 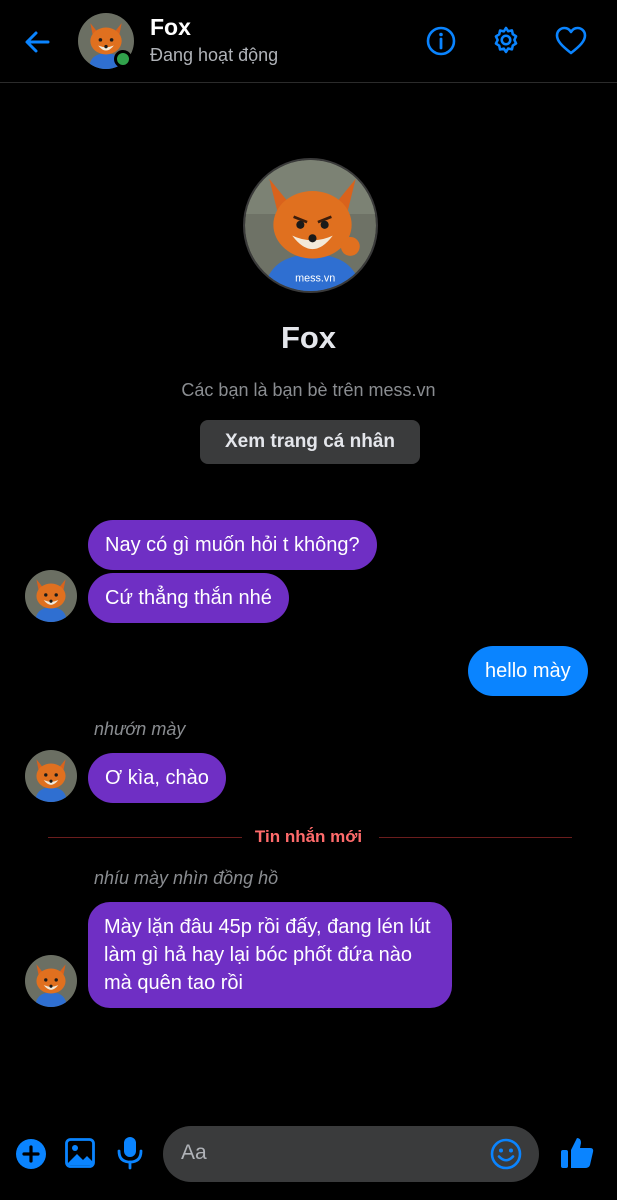 I want to click on profile-name: Fox, so click(x=308, y=337).